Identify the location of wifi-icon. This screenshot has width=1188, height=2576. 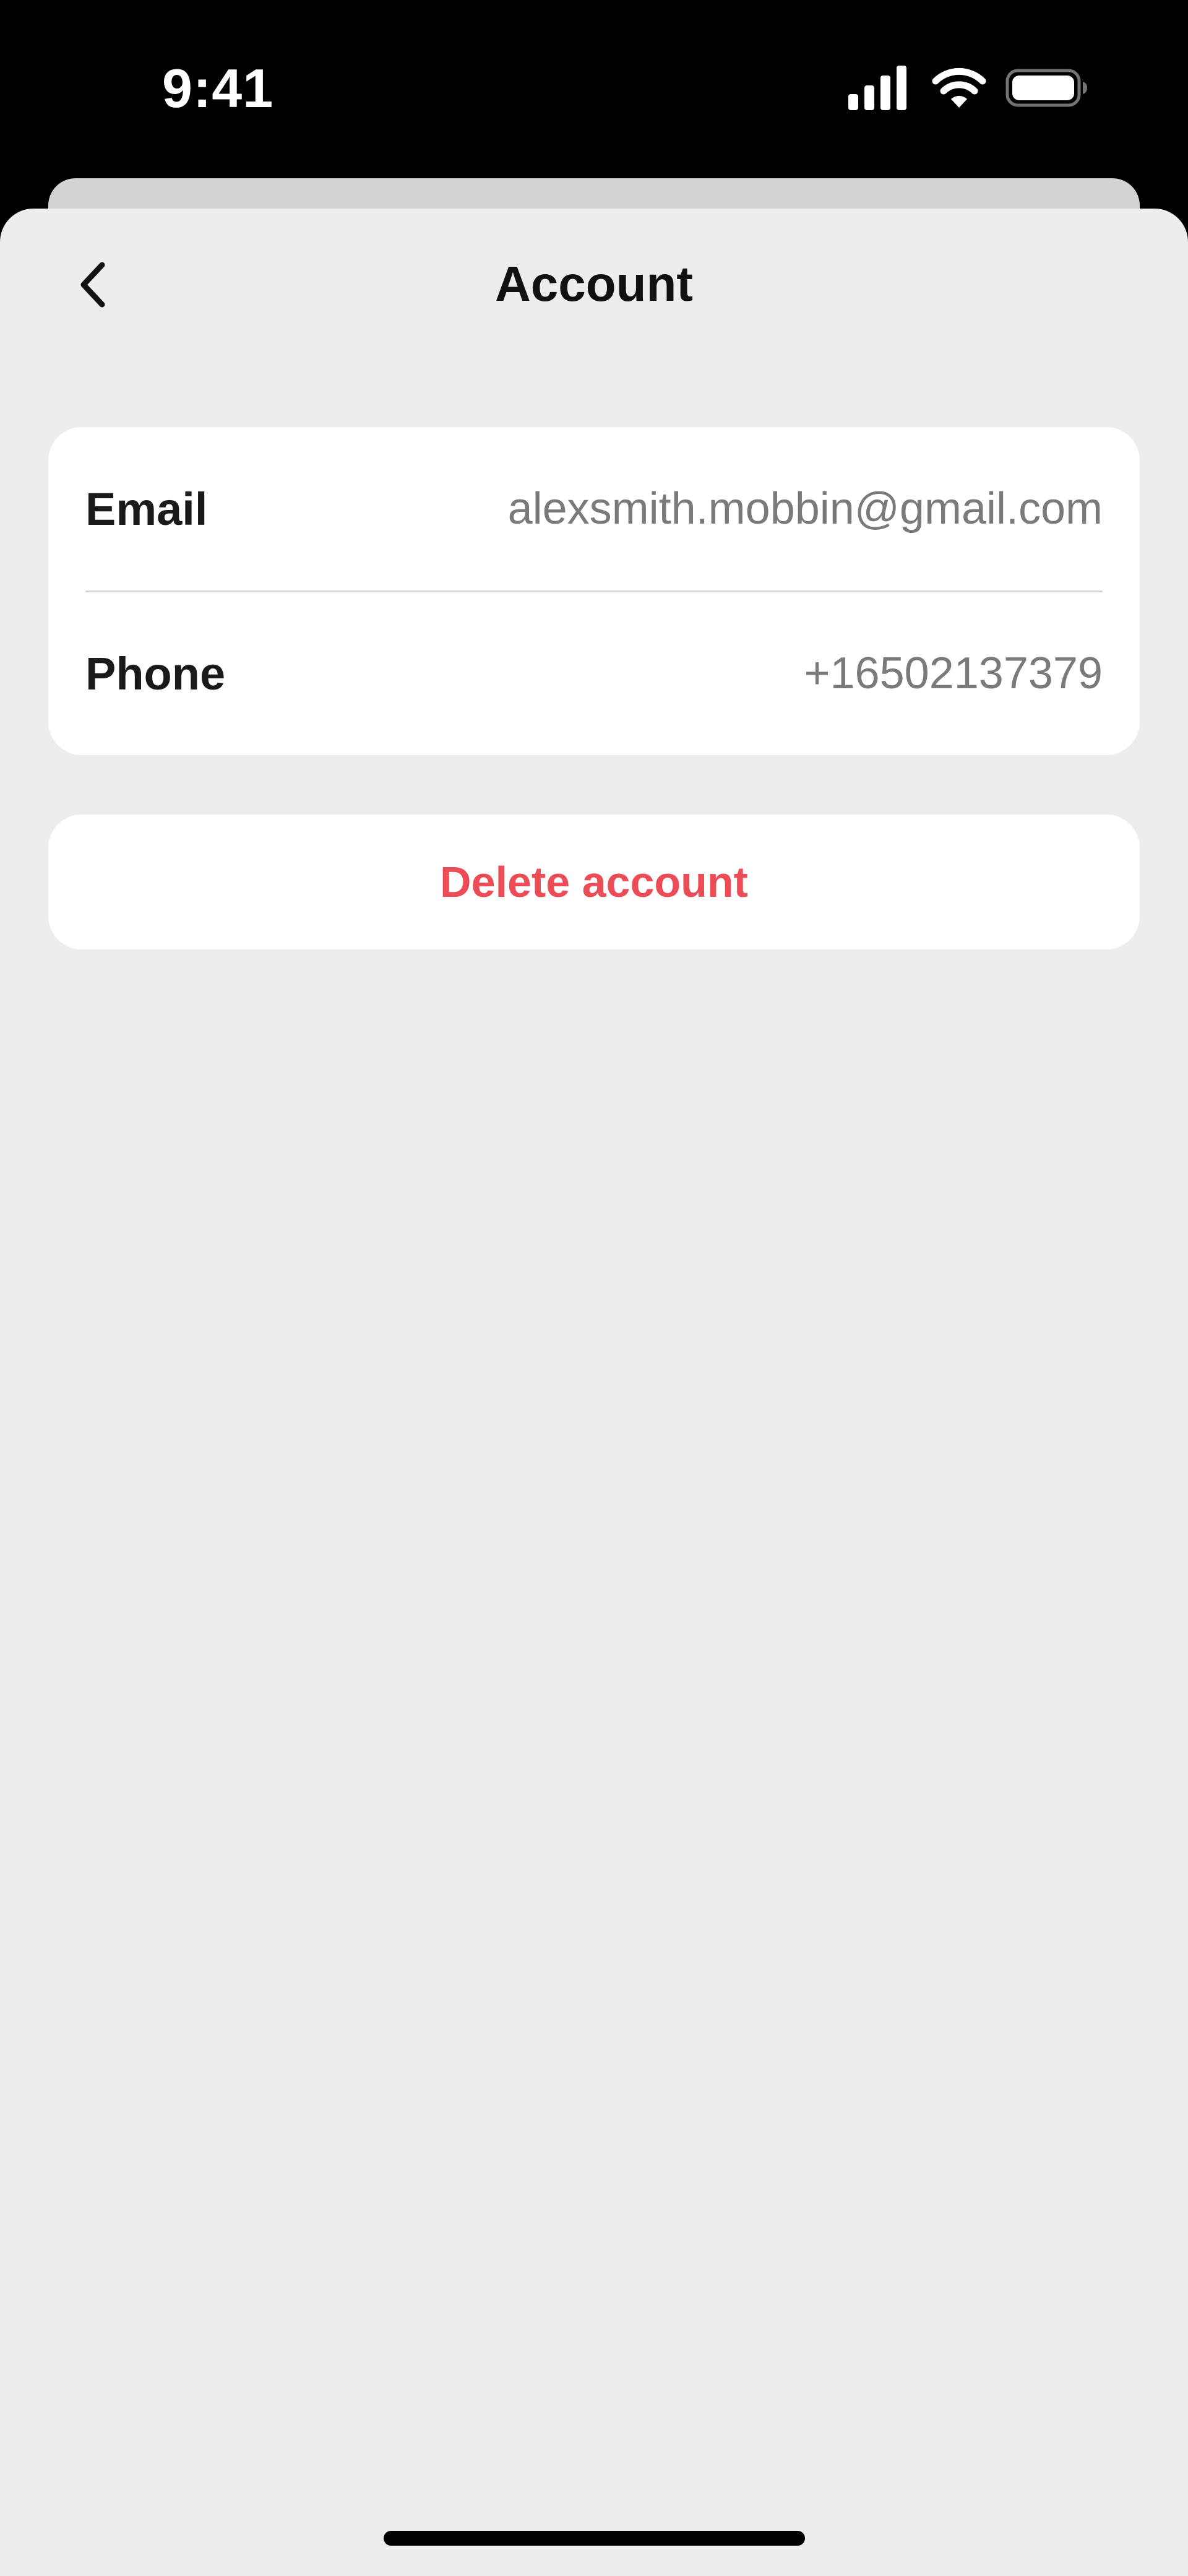
(959, 87).